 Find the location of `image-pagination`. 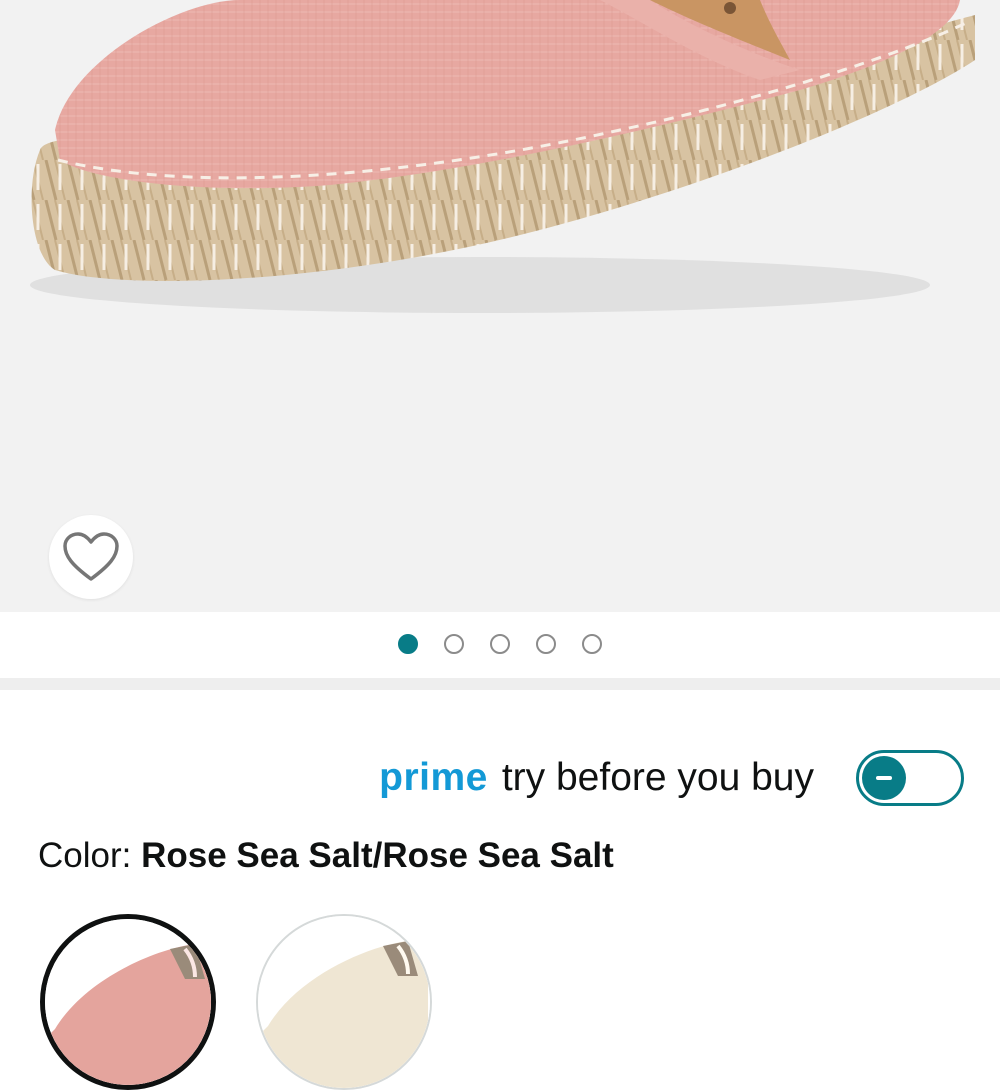

image-pagination is located at coordinates (500, 644).